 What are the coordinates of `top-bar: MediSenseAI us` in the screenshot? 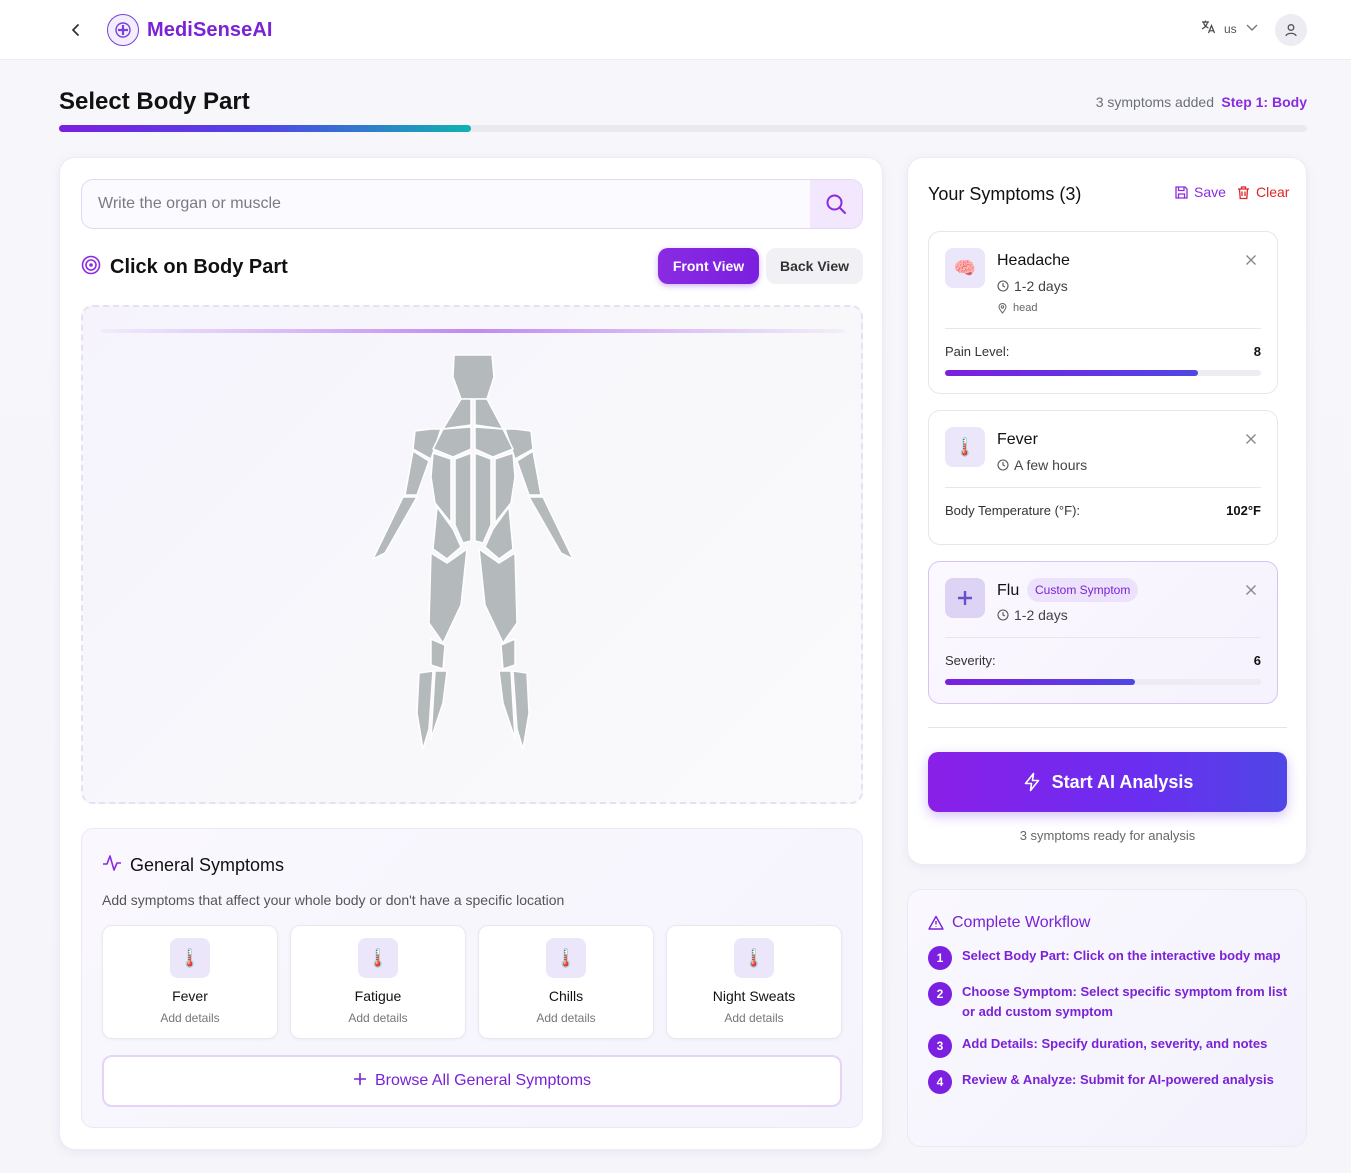 It's located at (675, 30).